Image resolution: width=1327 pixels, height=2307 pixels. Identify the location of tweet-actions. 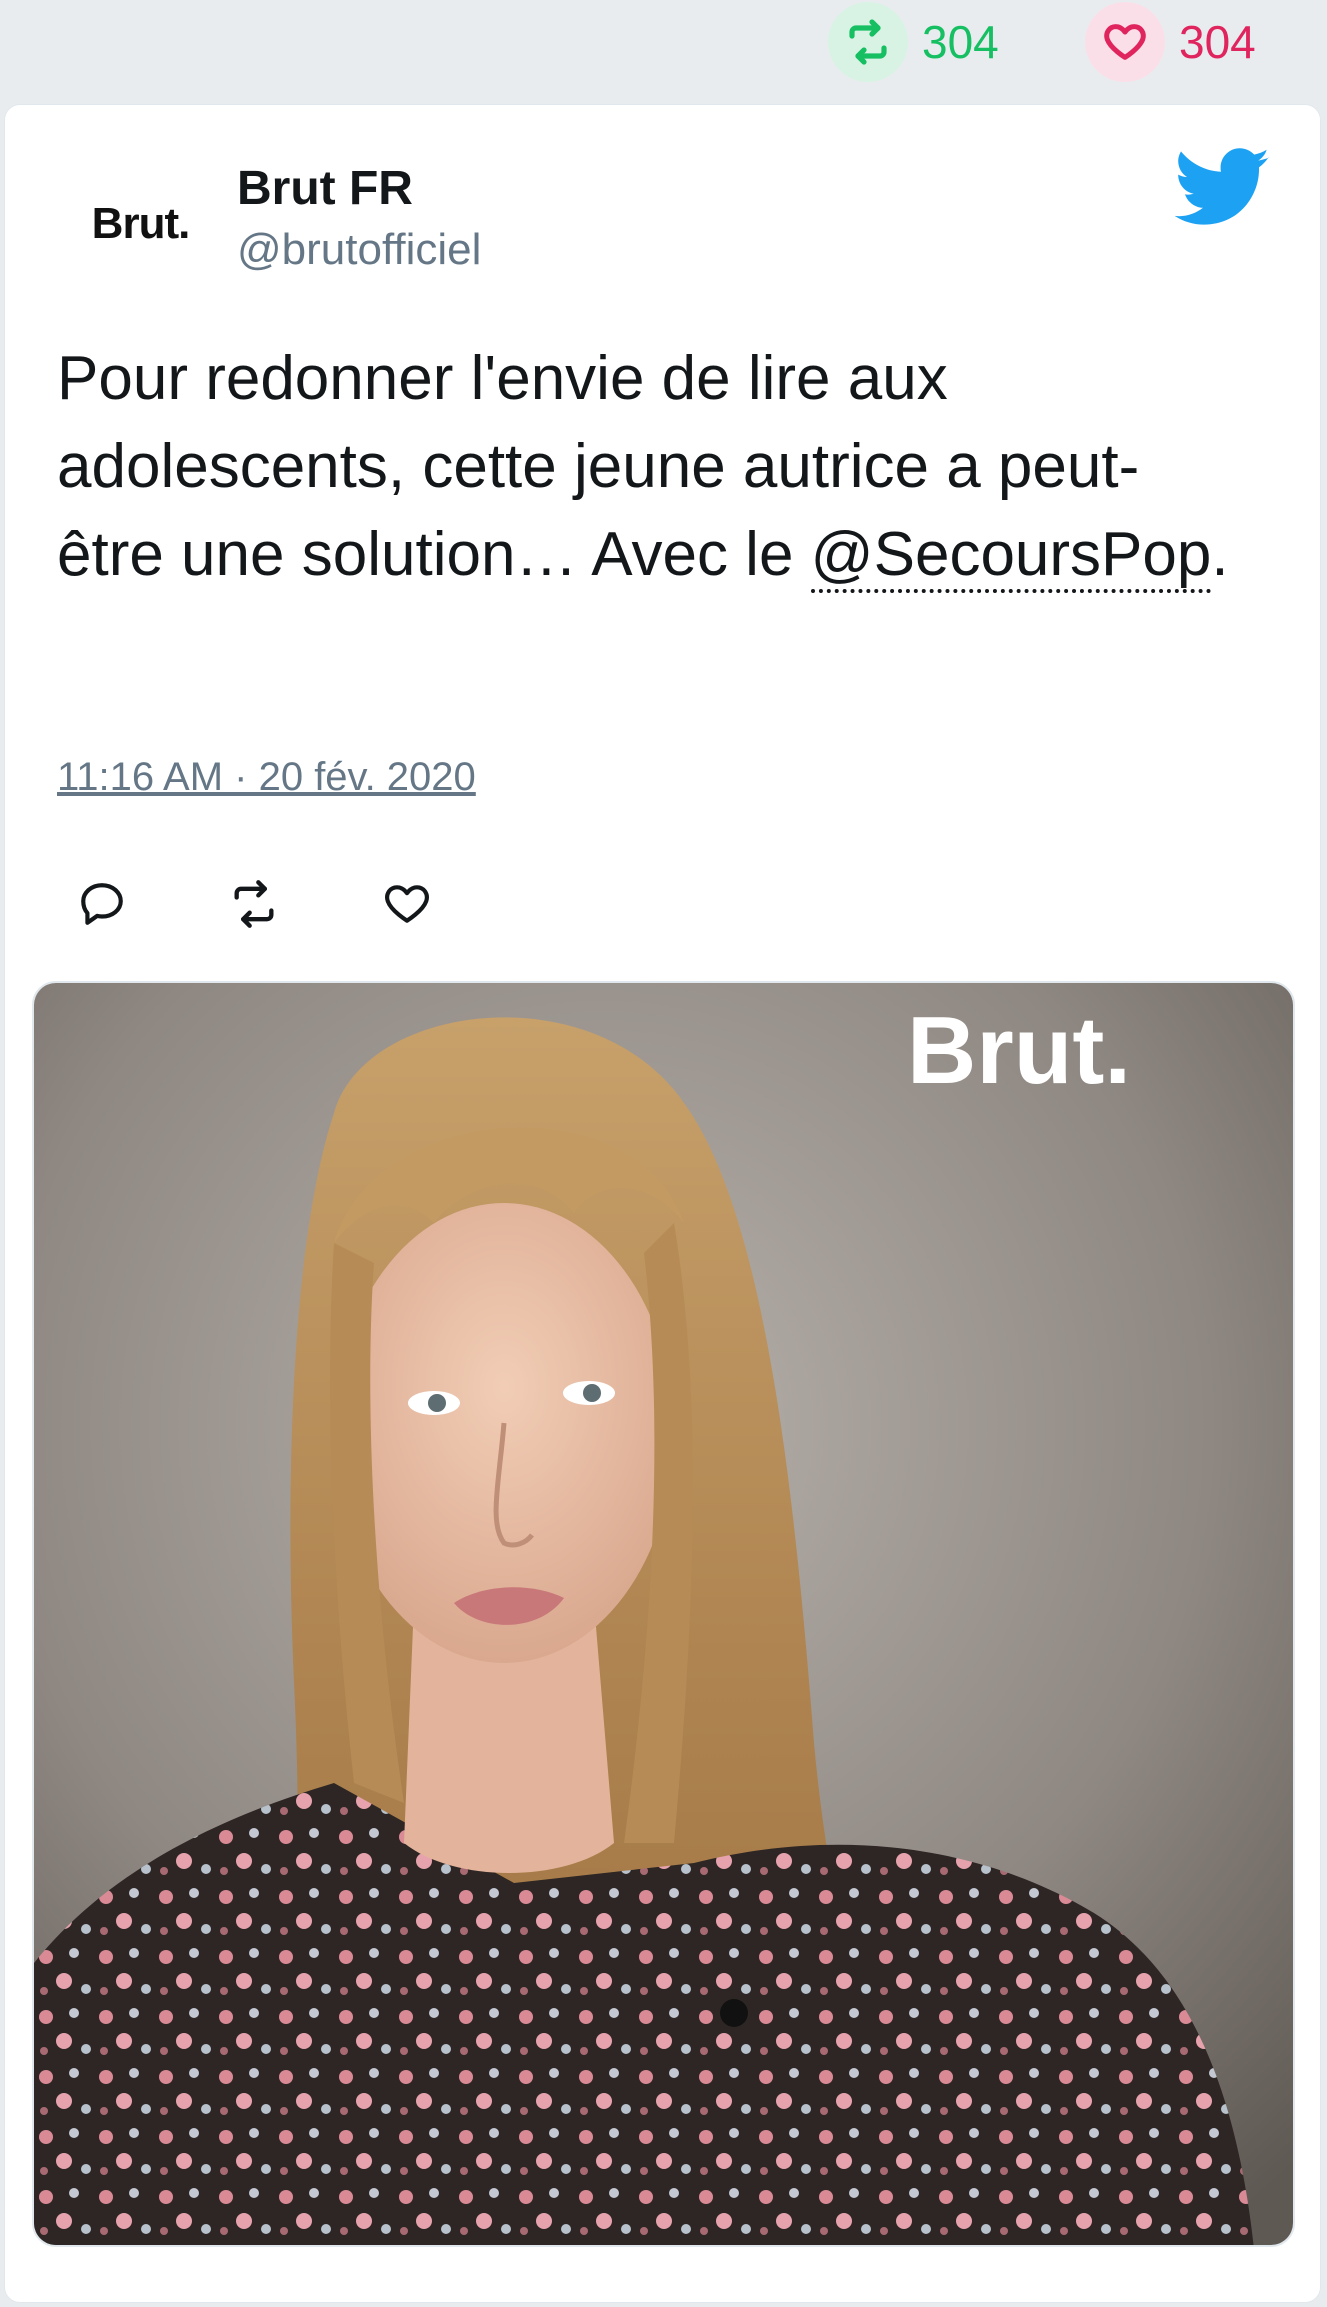
(267, 906).